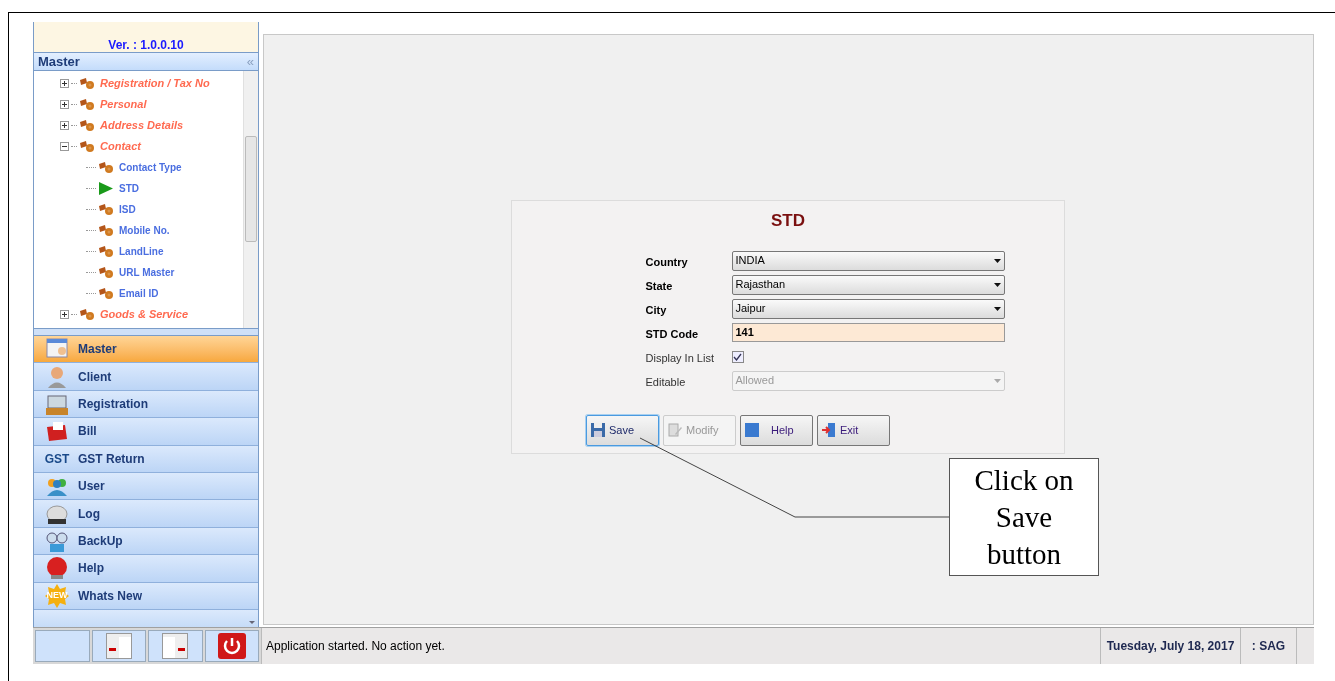 The width and height of the screenshot is (1335, 681). I want to click on tree-item: ISD, so click(127, 209).